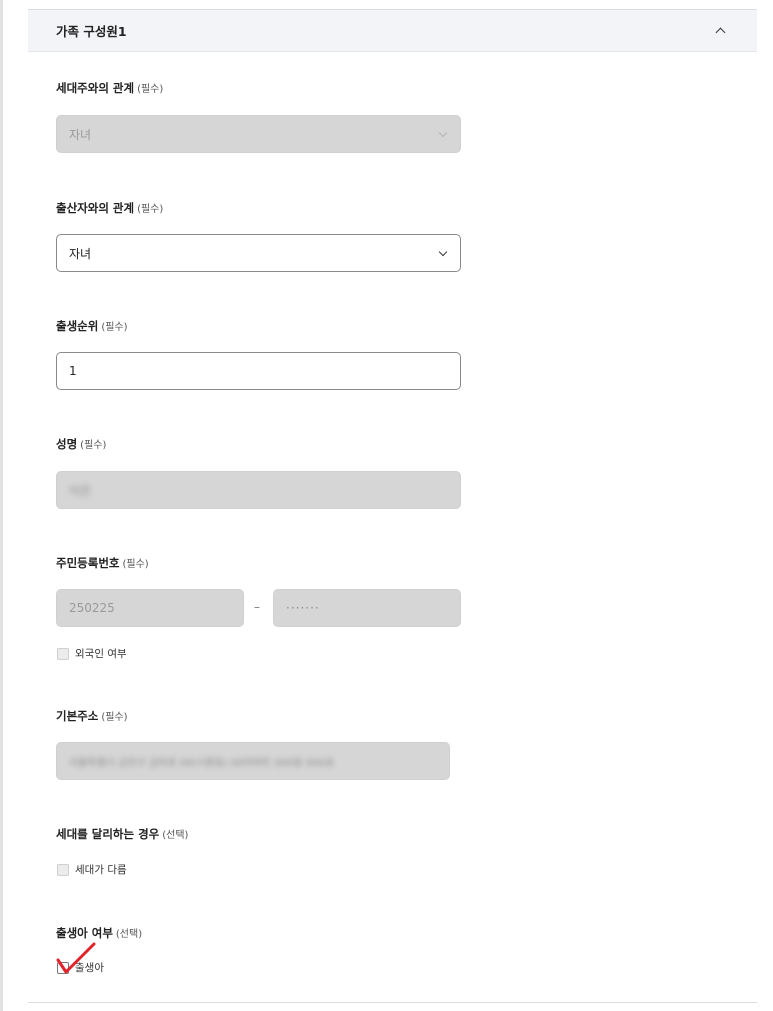 The image size is (773, 1011). What do you see at coordinates (303, 608) in the screenshot?
I see `rrn-back-value: ·······` at bounding box center [303, 608].